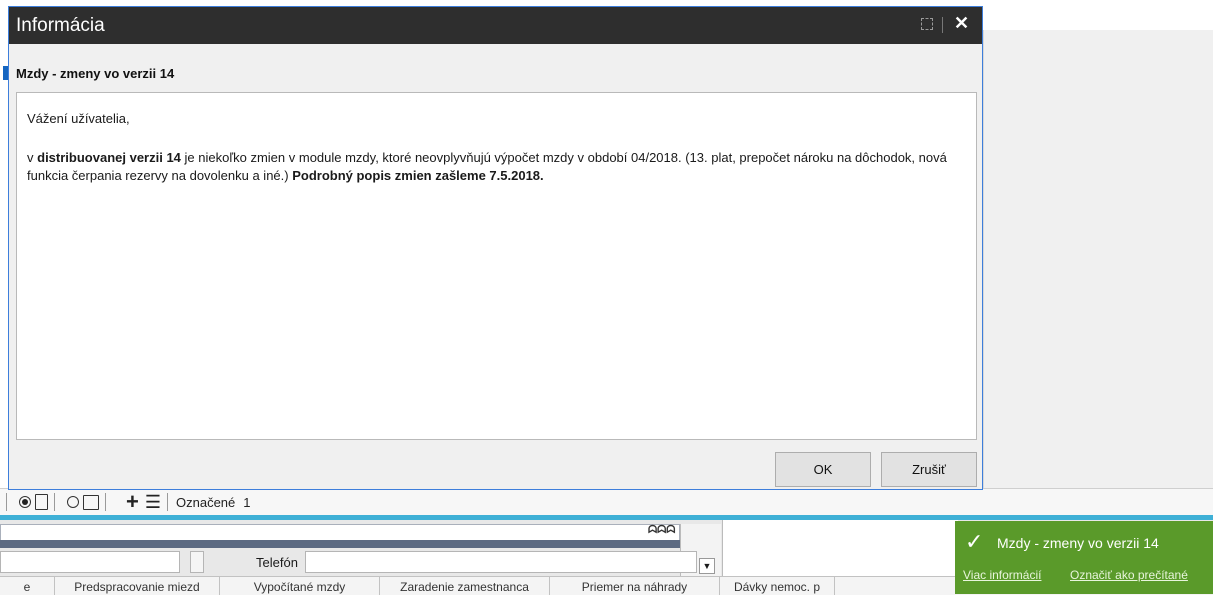 The height and width of the screenshot is (595, 1213). What do you see at coordinates (823, 469) in the screenshot?
I see `ok-button: OK` at bounding box center [823, 469].